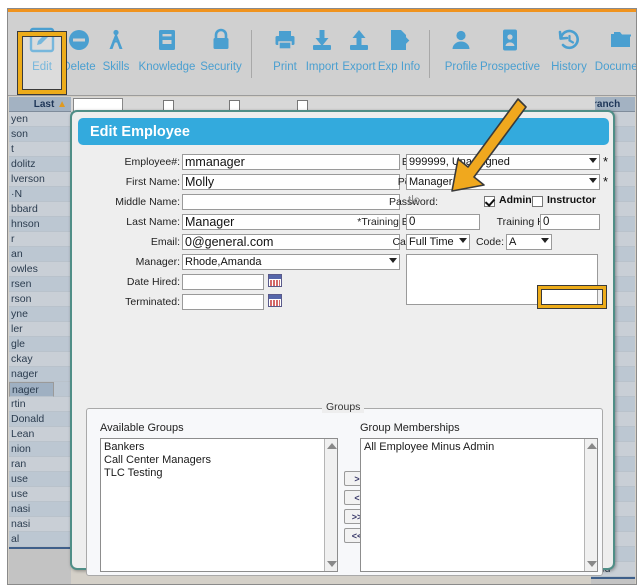 This screenshot has width=638, height=586. What do you see at coordinates (108, 584) in the screenshot?
I see `tab-groups: Groups` at bounding box center [108, 584].